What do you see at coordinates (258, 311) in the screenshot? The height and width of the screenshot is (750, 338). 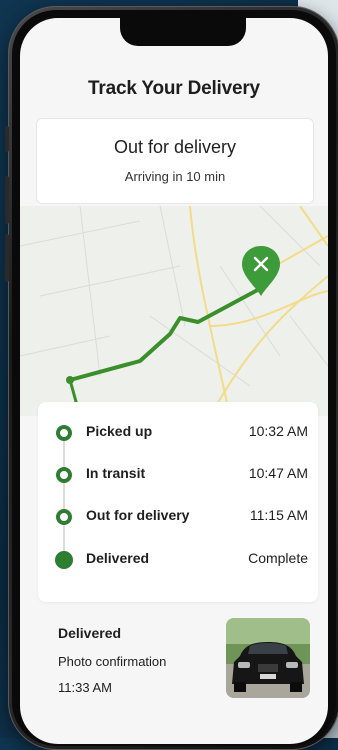 I see `map-roads` at bounding box center [258, 311].